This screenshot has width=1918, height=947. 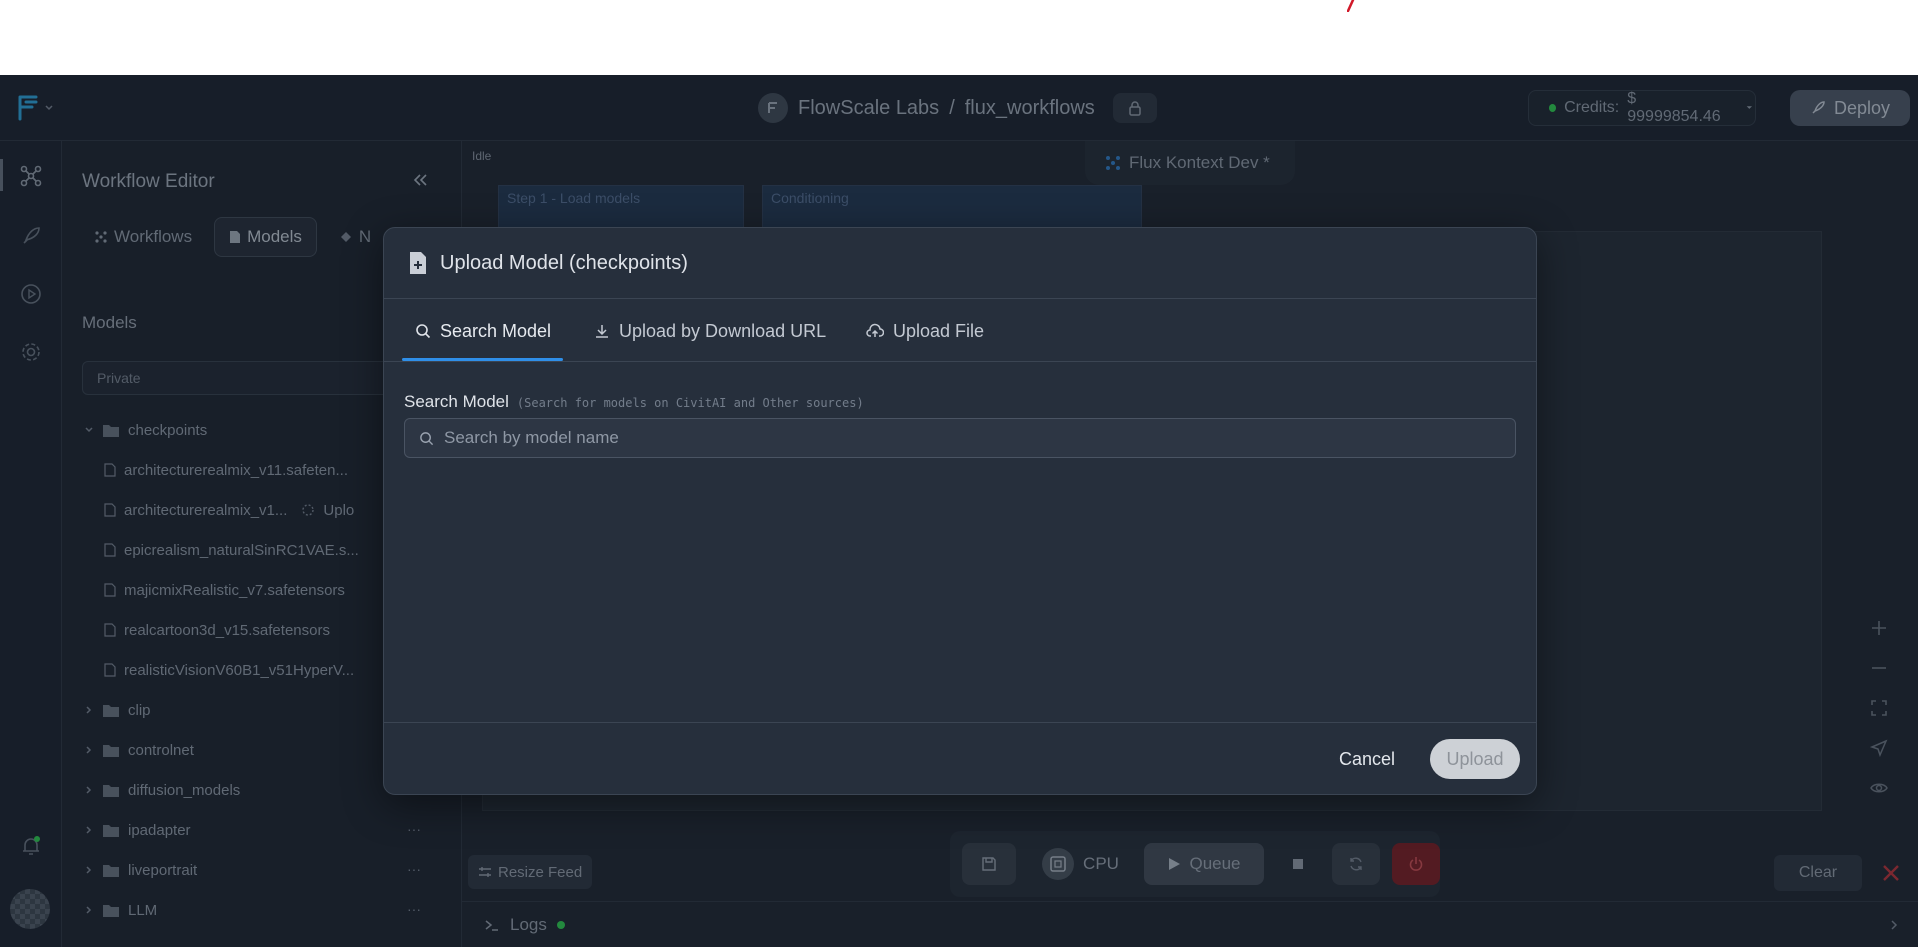 I want to click on tab-search-model: Search Model, so click(x=483, y=331).